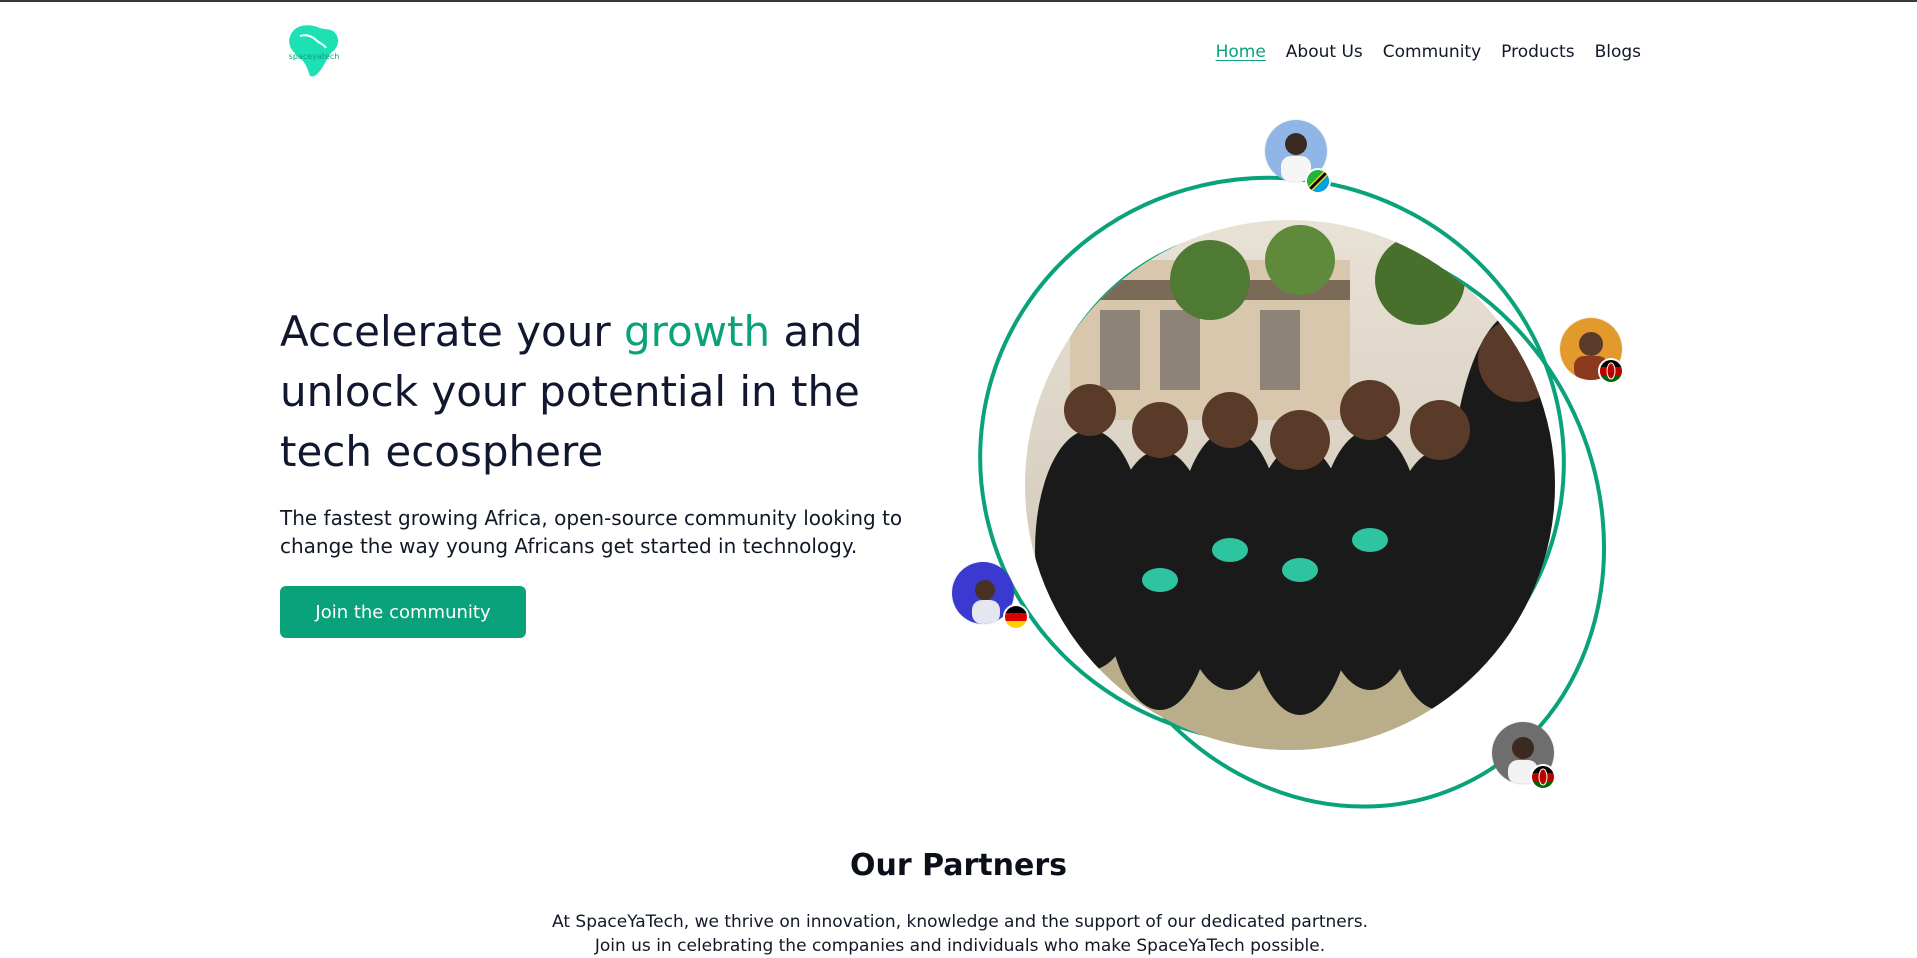 The width and height of the screenshot is (1917, 958). Describe the element at coordinates (1324, 52) in the screenshot. I see `nav-about-us: About Us` at that location.